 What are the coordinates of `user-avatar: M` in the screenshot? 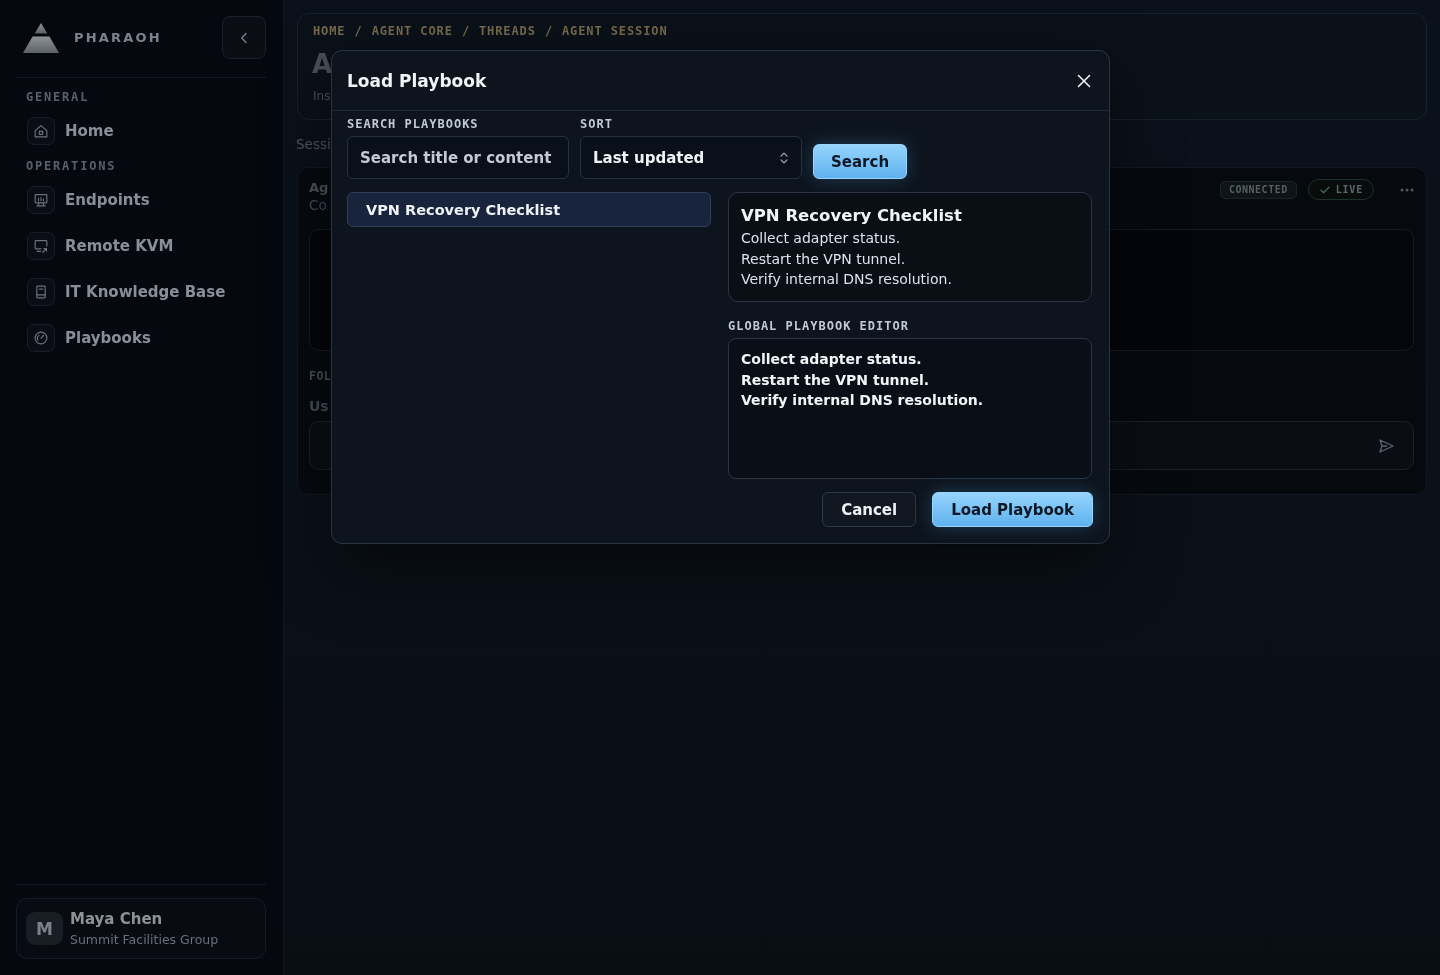 It's located at (44, 928).